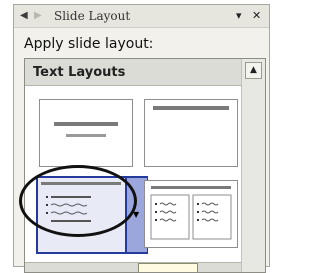  Describe the element at coordinates (191, 108) in the screenshot. I see `title-only-layout-icon` at that location.